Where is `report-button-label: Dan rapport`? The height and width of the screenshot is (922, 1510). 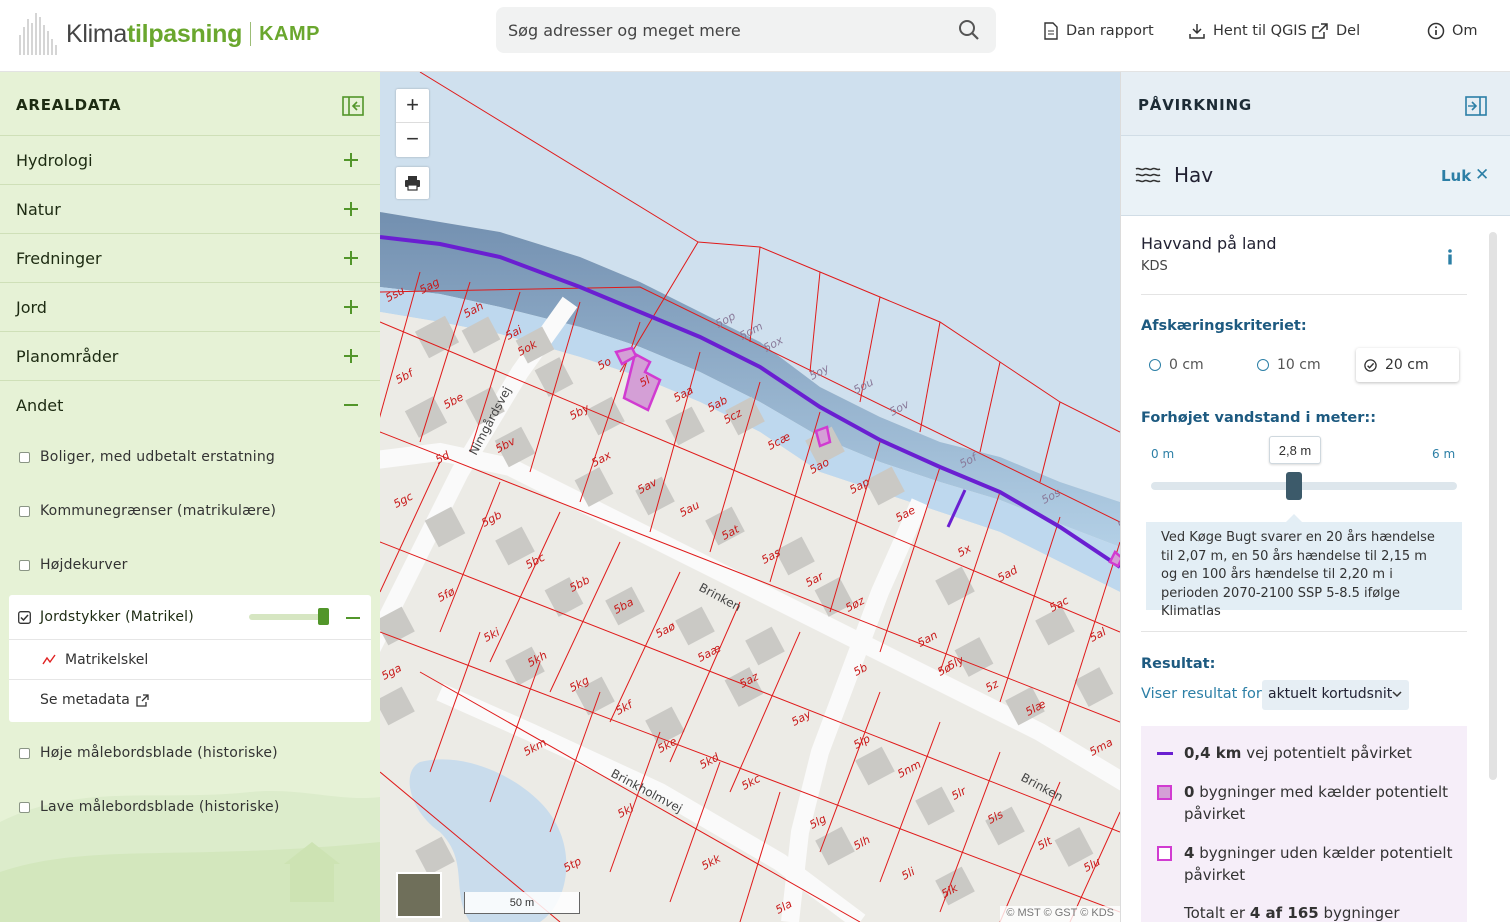
report-button-label: Dan rapport is located at coordinates (1110, 31).